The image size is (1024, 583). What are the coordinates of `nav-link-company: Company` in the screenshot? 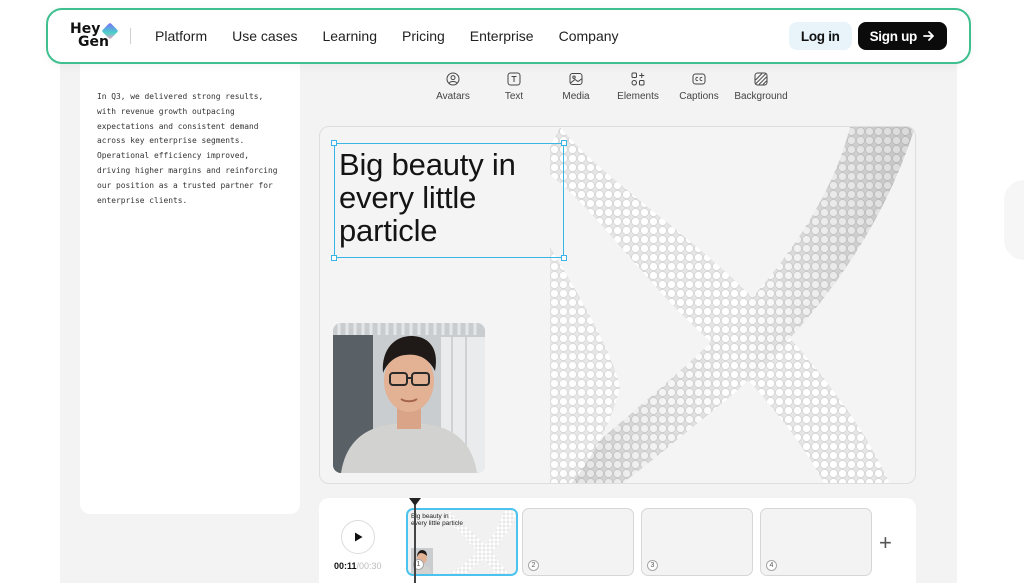 It's located at (589, 36).